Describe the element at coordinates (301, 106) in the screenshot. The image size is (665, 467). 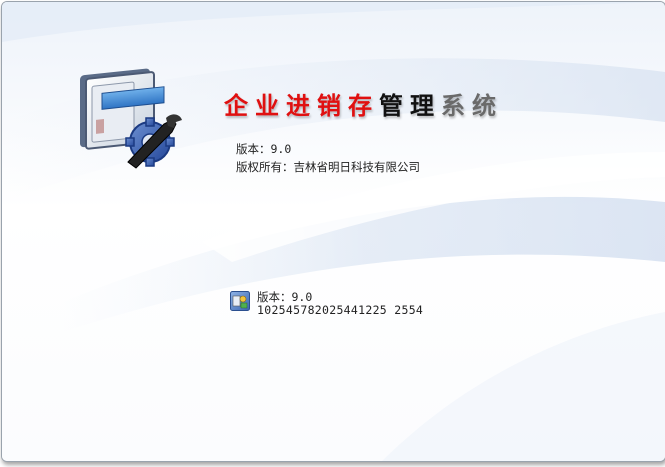
I see `app-title-part1: 企业进销存` at that location.